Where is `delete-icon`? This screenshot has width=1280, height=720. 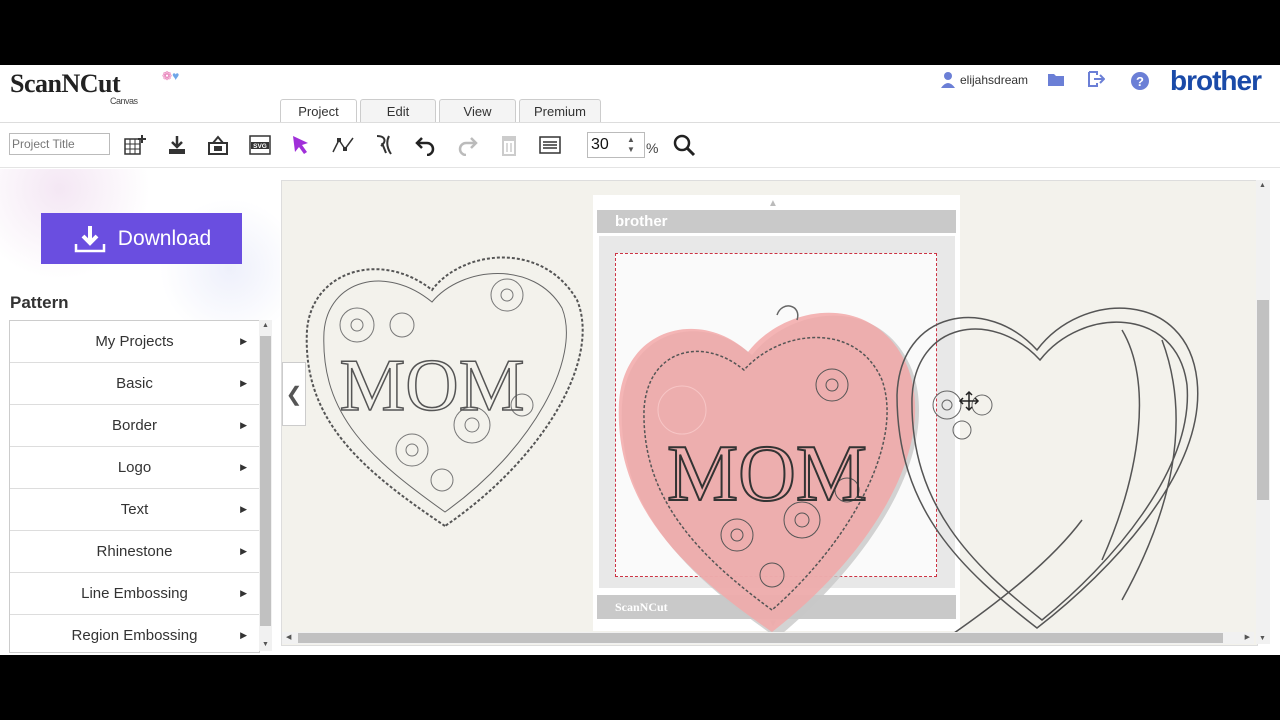
delete-icon is located at coordinates (509, 145).